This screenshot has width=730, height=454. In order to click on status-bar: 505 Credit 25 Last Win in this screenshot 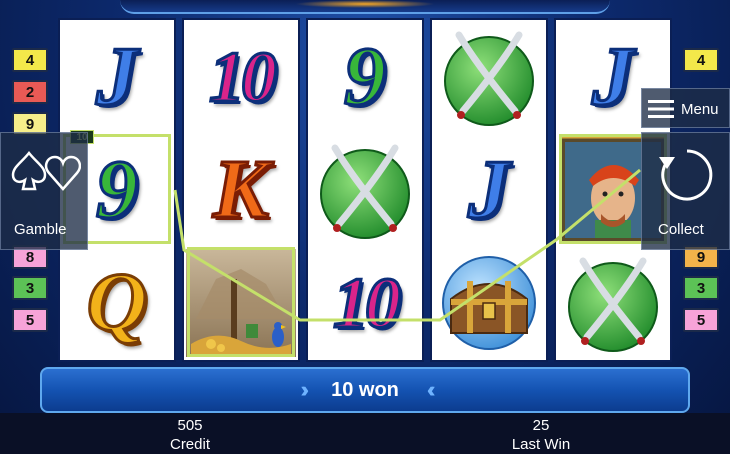, I will do `click(365, 433)`.